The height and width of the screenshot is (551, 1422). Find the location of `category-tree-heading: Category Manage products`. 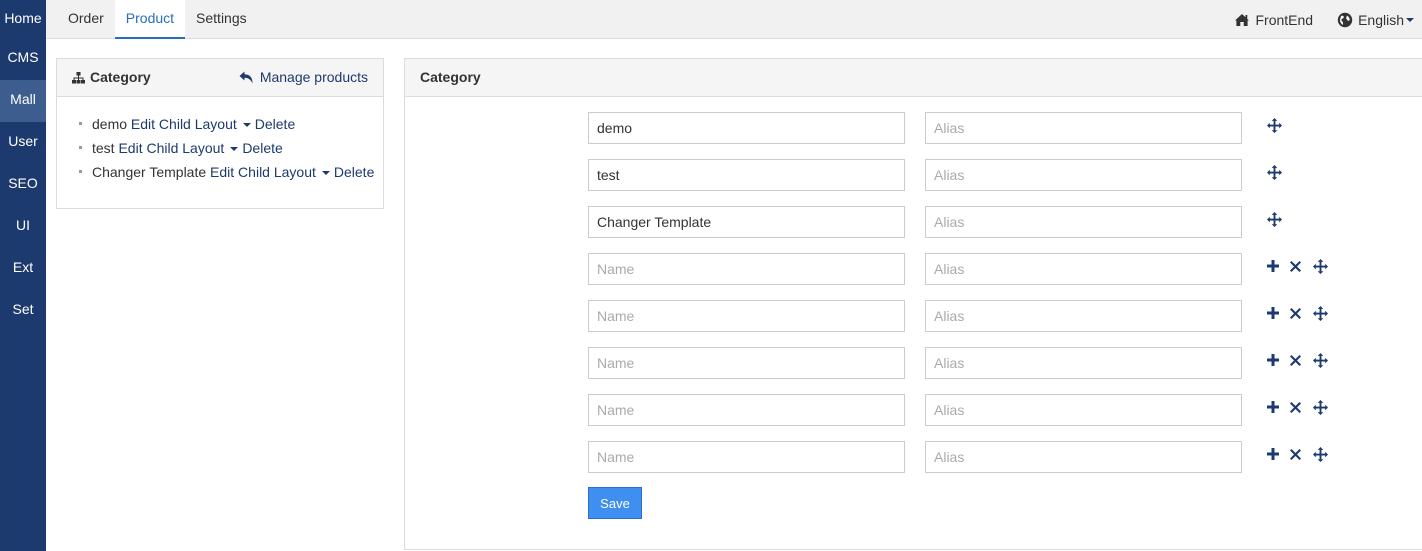

category-tree-heading: Category Manage products is located at coordinates (220, 78).